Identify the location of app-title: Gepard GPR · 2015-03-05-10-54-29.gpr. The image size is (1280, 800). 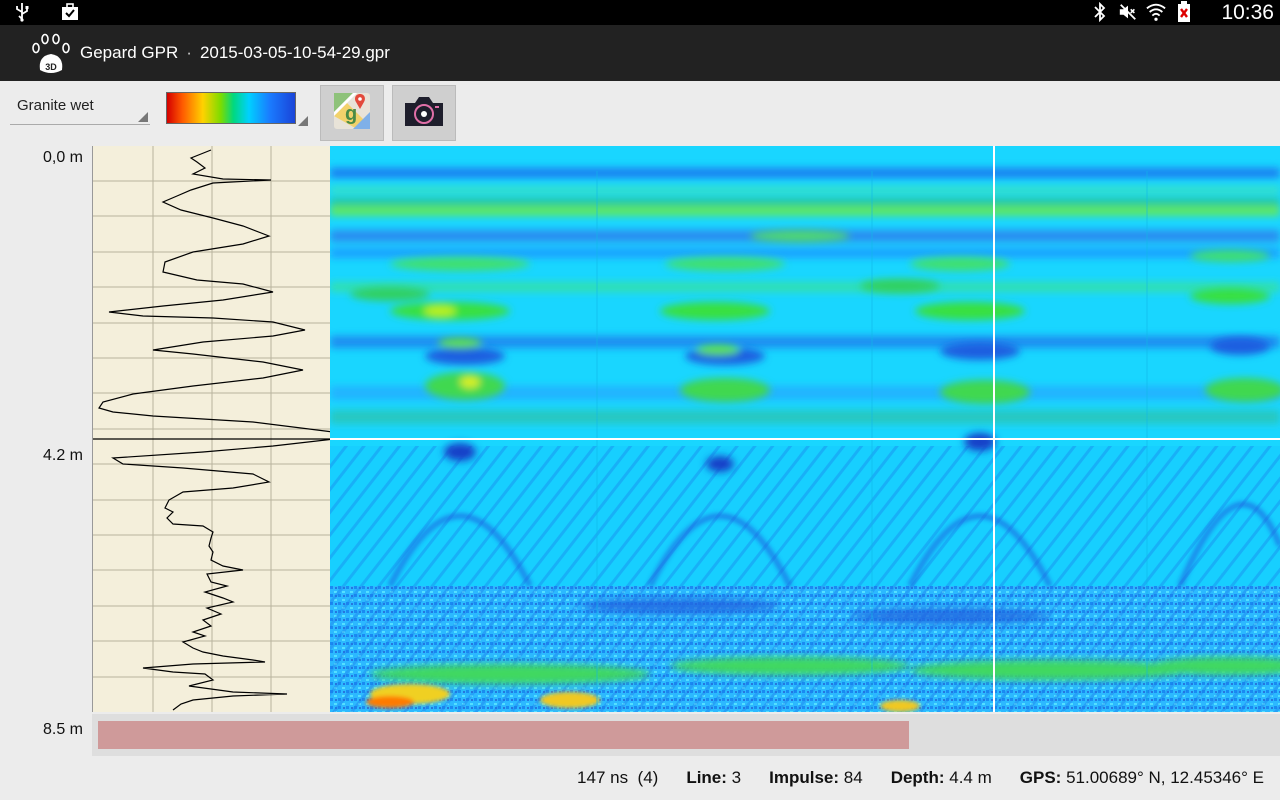
(235, 53).